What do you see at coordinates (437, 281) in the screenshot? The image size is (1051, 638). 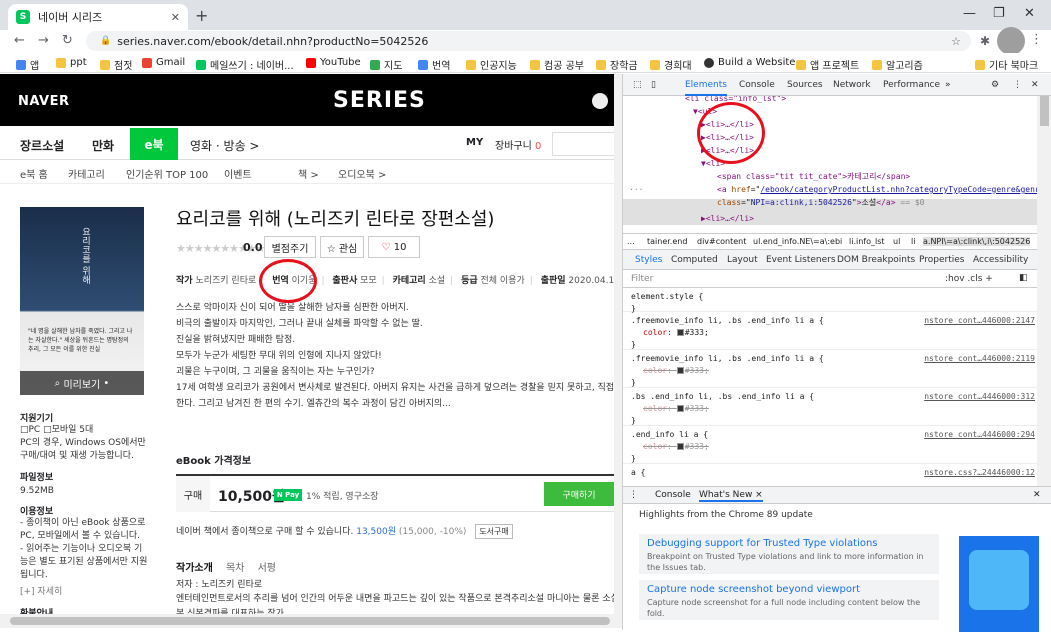 I see `meta-category: 소설` at bounding box center [437, 281].